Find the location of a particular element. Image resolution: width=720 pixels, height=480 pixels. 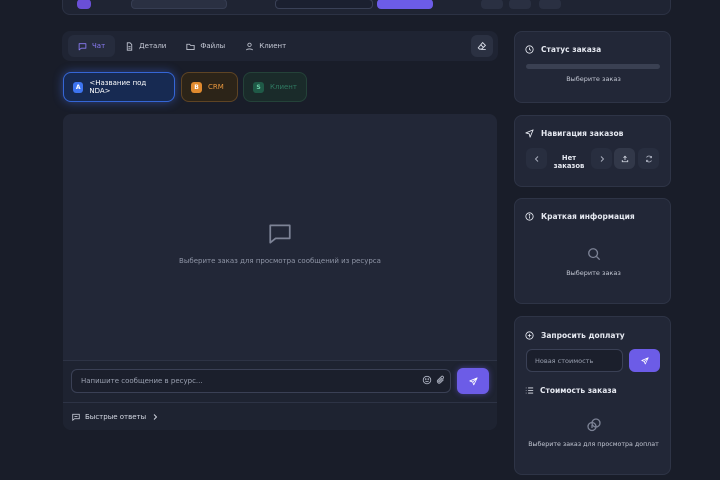

card-title: Статус заказа is located at coordinates (563, 49).